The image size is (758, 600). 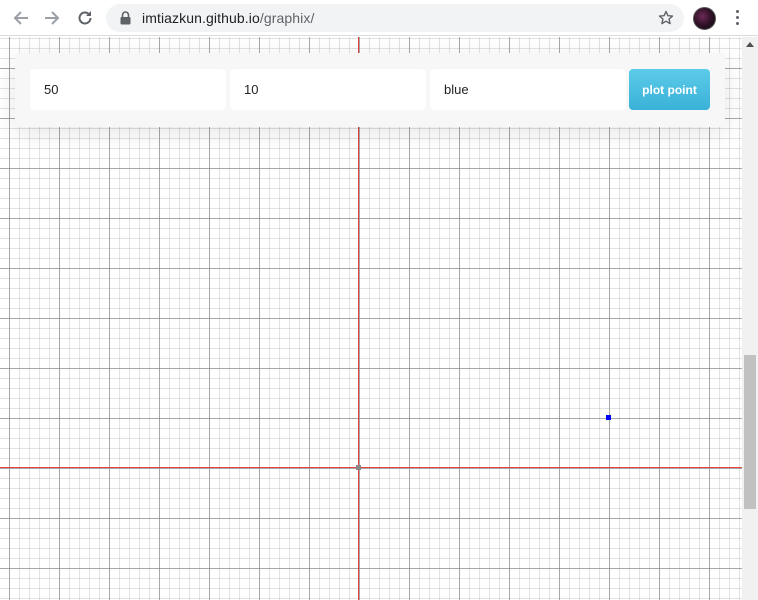 I want to click on plot-point-button: plot point, so click(x=669, y=89).